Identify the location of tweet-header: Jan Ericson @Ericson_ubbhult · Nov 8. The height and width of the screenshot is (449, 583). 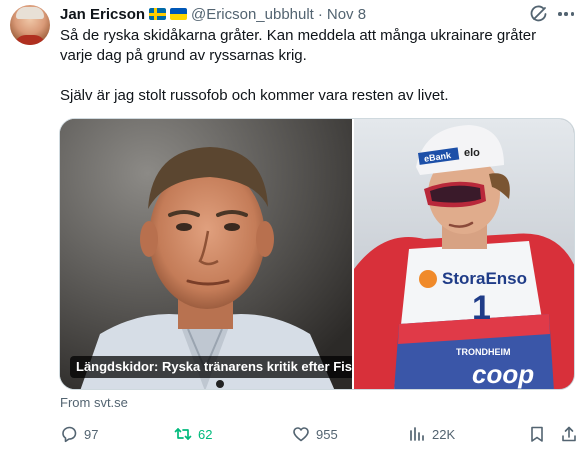
(213, 14).